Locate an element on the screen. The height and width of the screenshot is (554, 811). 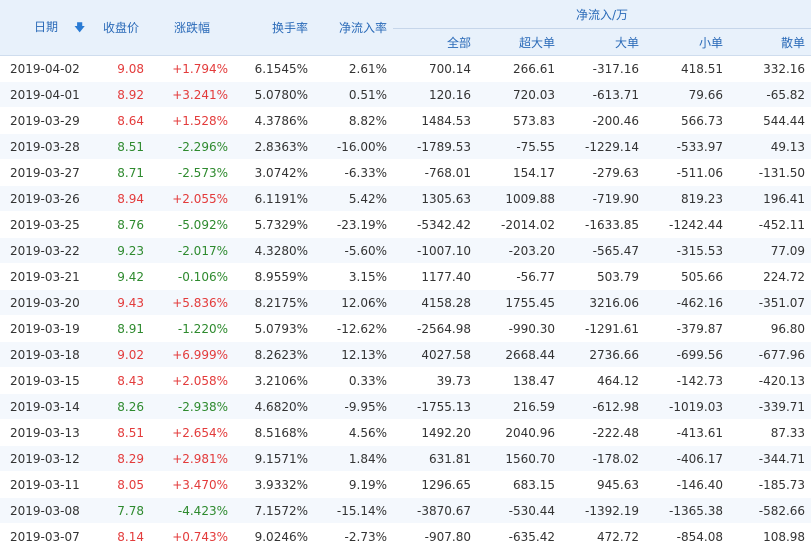
net-extra-large-cell: 2040.96 is located at coordinates (519, 432).